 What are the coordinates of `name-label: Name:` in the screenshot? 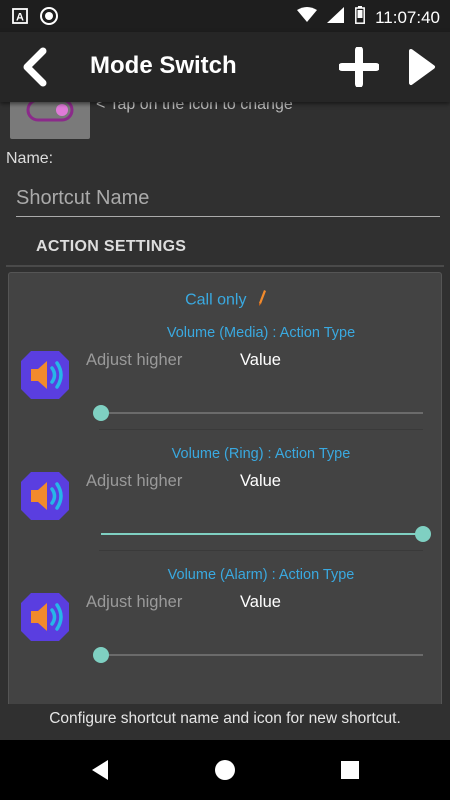 It's located at (30, 158).